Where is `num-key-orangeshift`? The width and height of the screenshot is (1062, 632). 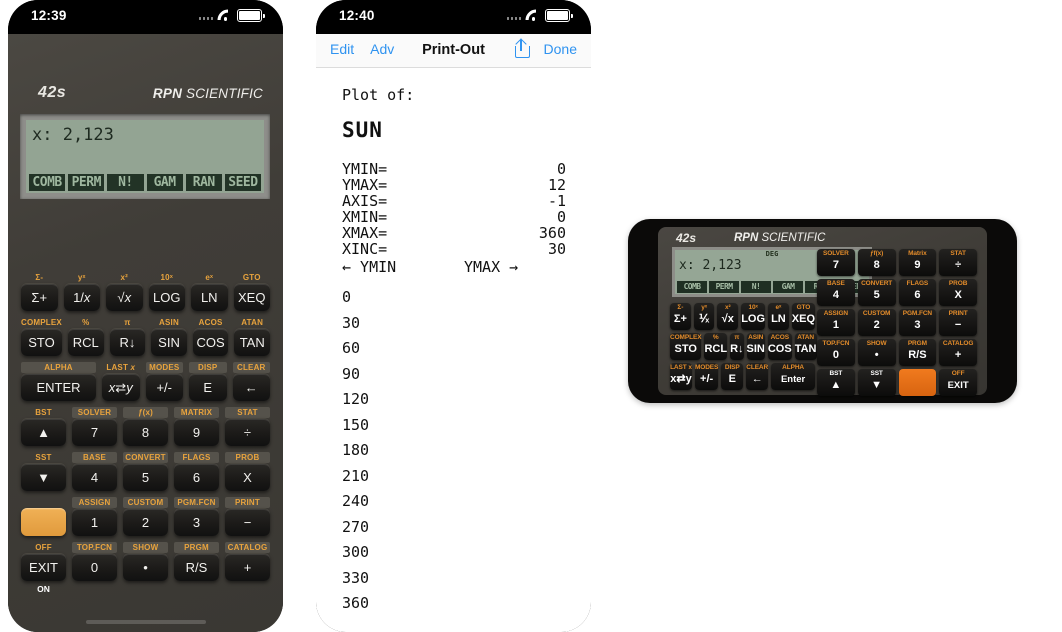 num-key-orangeshift is located at coordinates (917, 382).